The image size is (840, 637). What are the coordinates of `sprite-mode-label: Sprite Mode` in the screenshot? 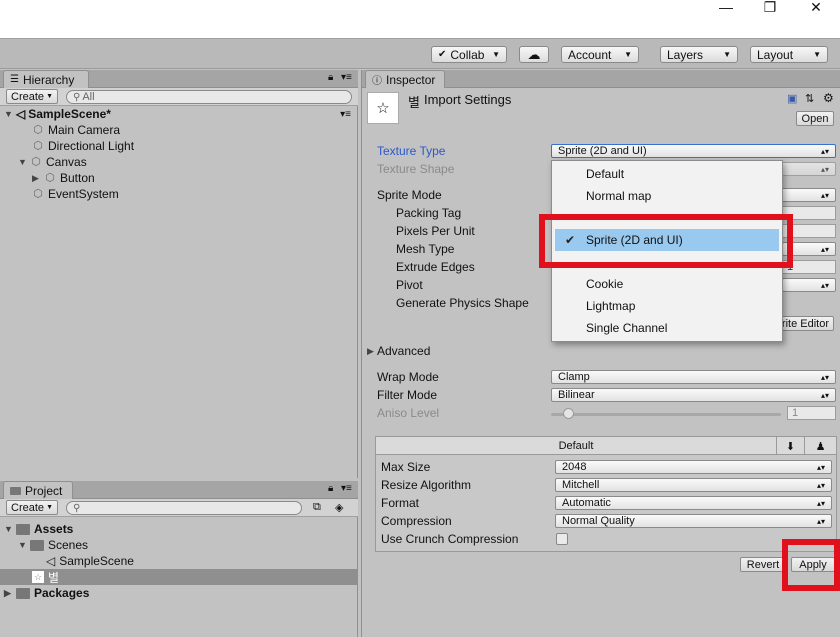 It's located at (409, 195).